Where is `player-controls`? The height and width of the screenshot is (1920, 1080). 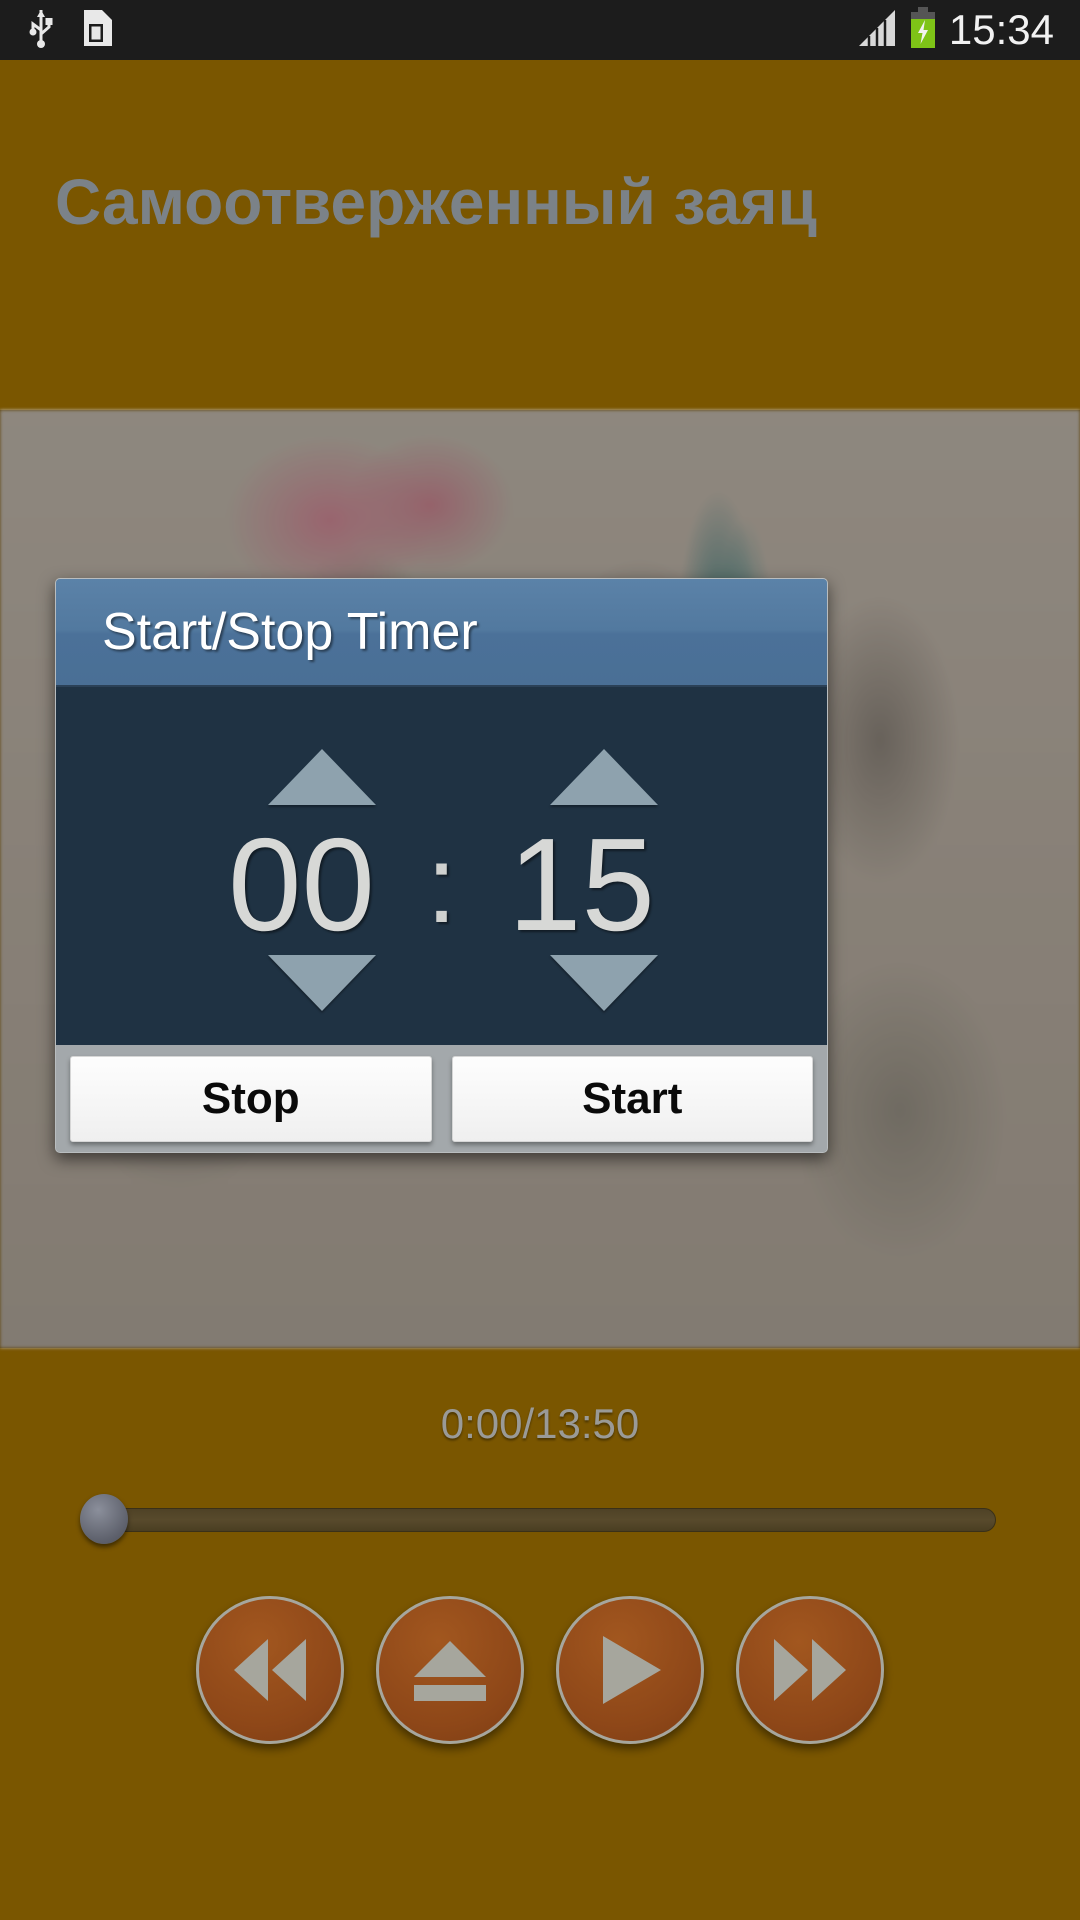 player-controls is located at coordinates (540, 1670).